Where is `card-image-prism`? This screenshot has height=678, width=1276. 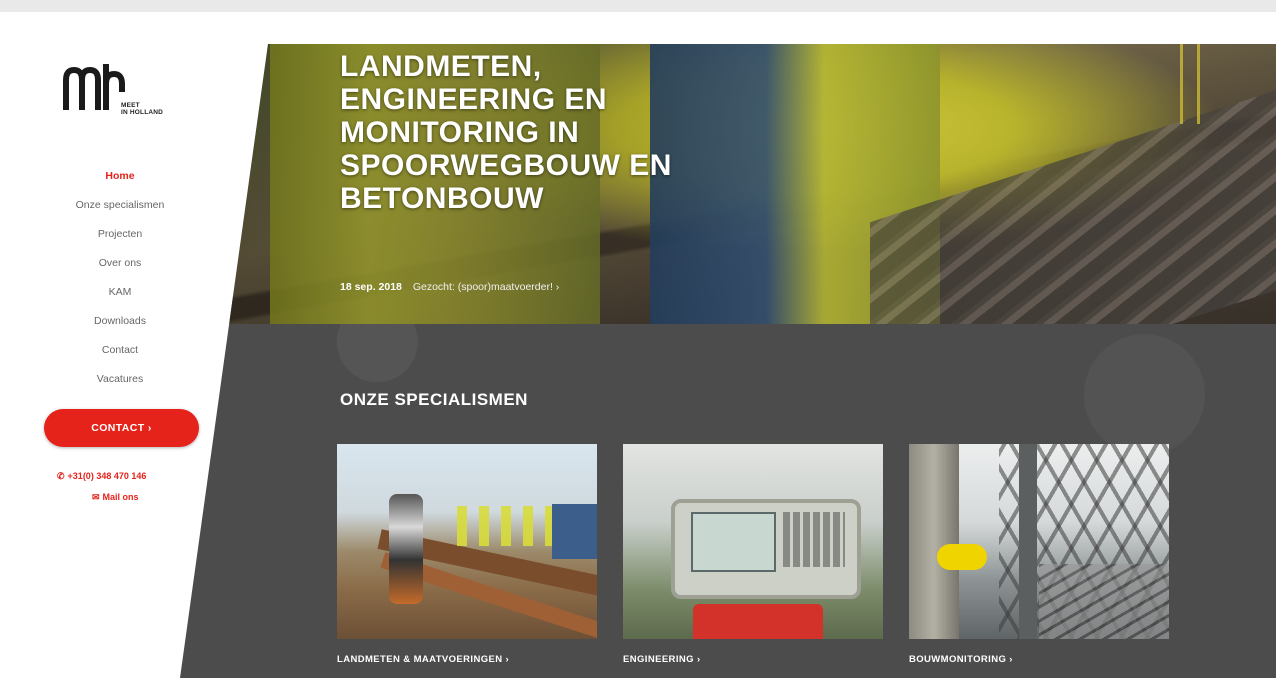
card-image-prism is located at coordinates (406, 549).